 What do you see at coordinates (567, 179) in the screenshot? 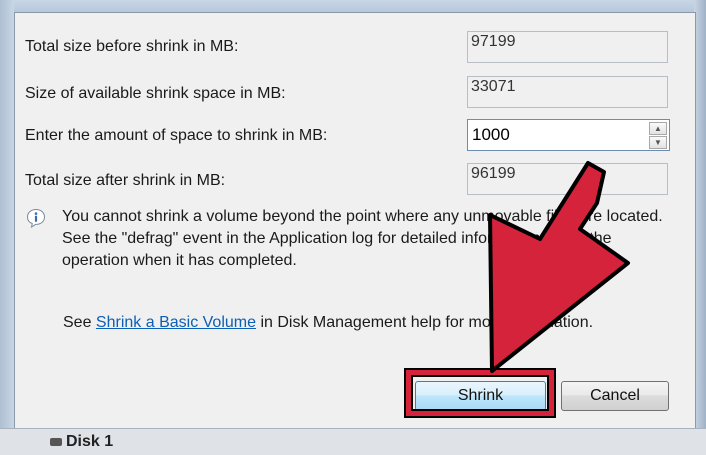
I see `value-total-after: 96199` at bounding box center [567, 179].